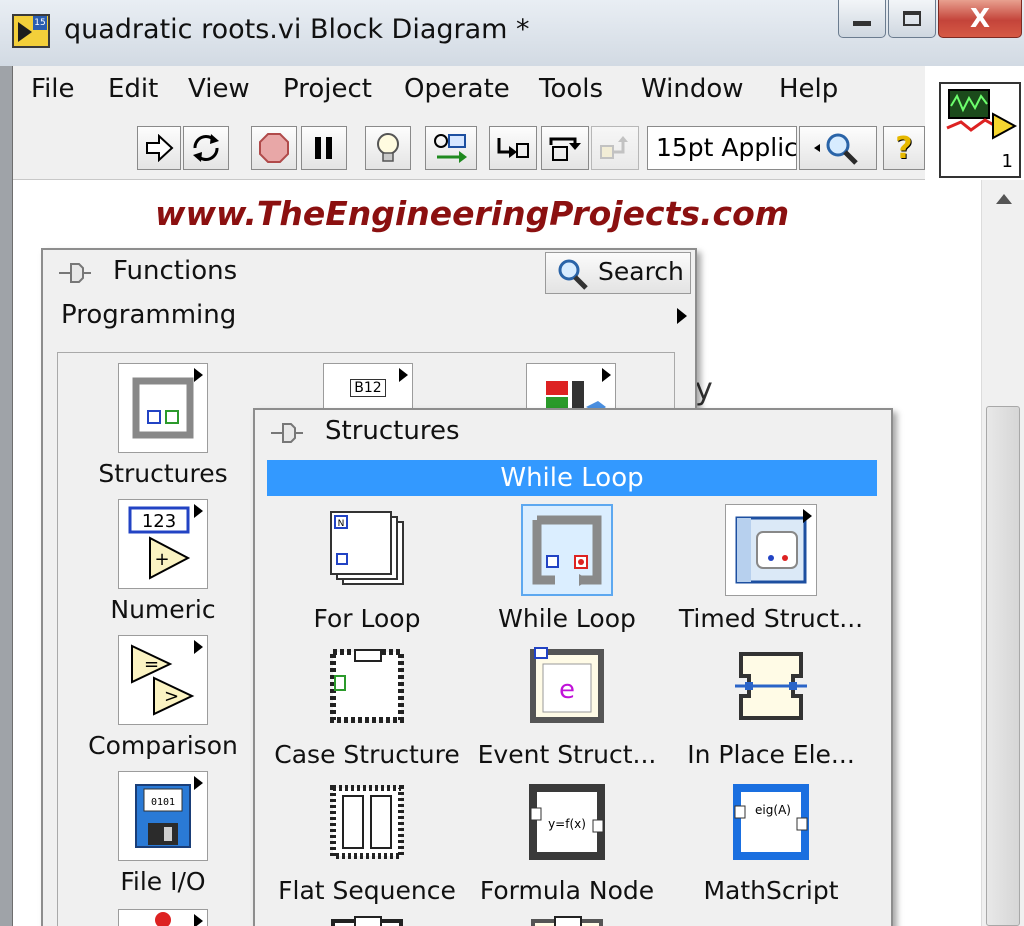 The image size is (1024, 926). I want to click on run-button, so click(159, 148).